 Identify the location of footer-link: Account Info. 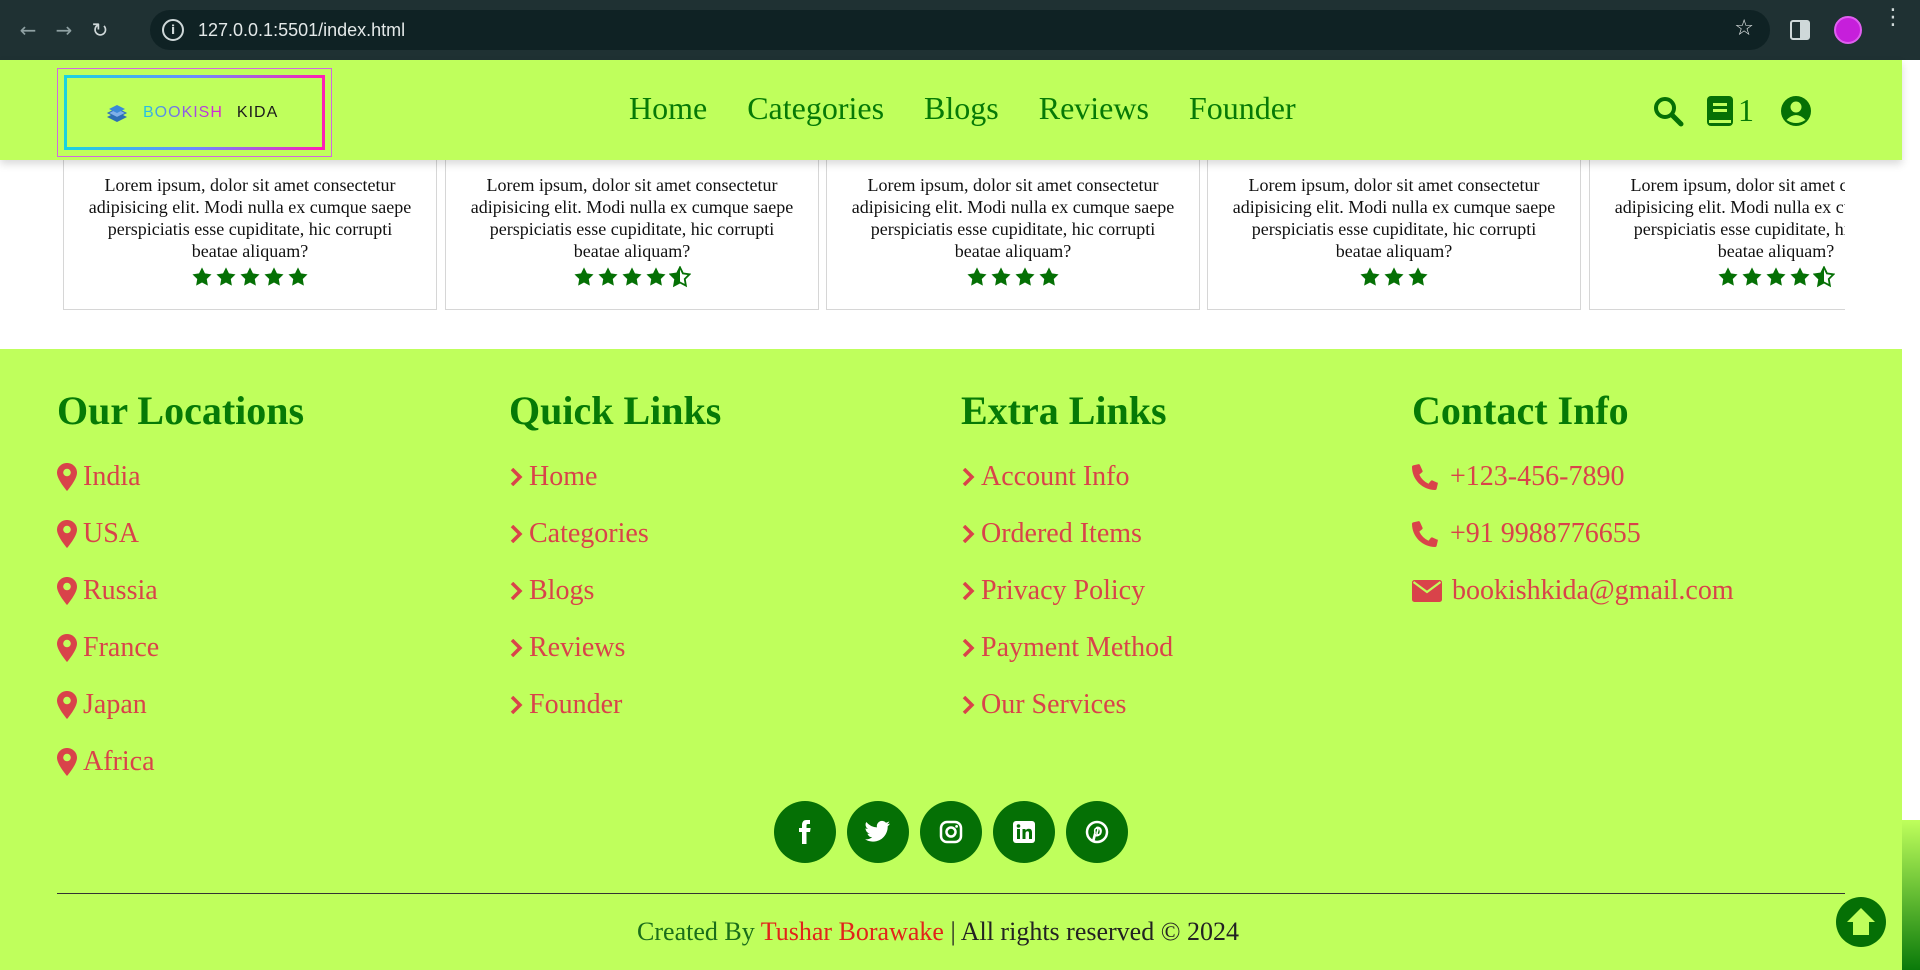
(1067, 476).